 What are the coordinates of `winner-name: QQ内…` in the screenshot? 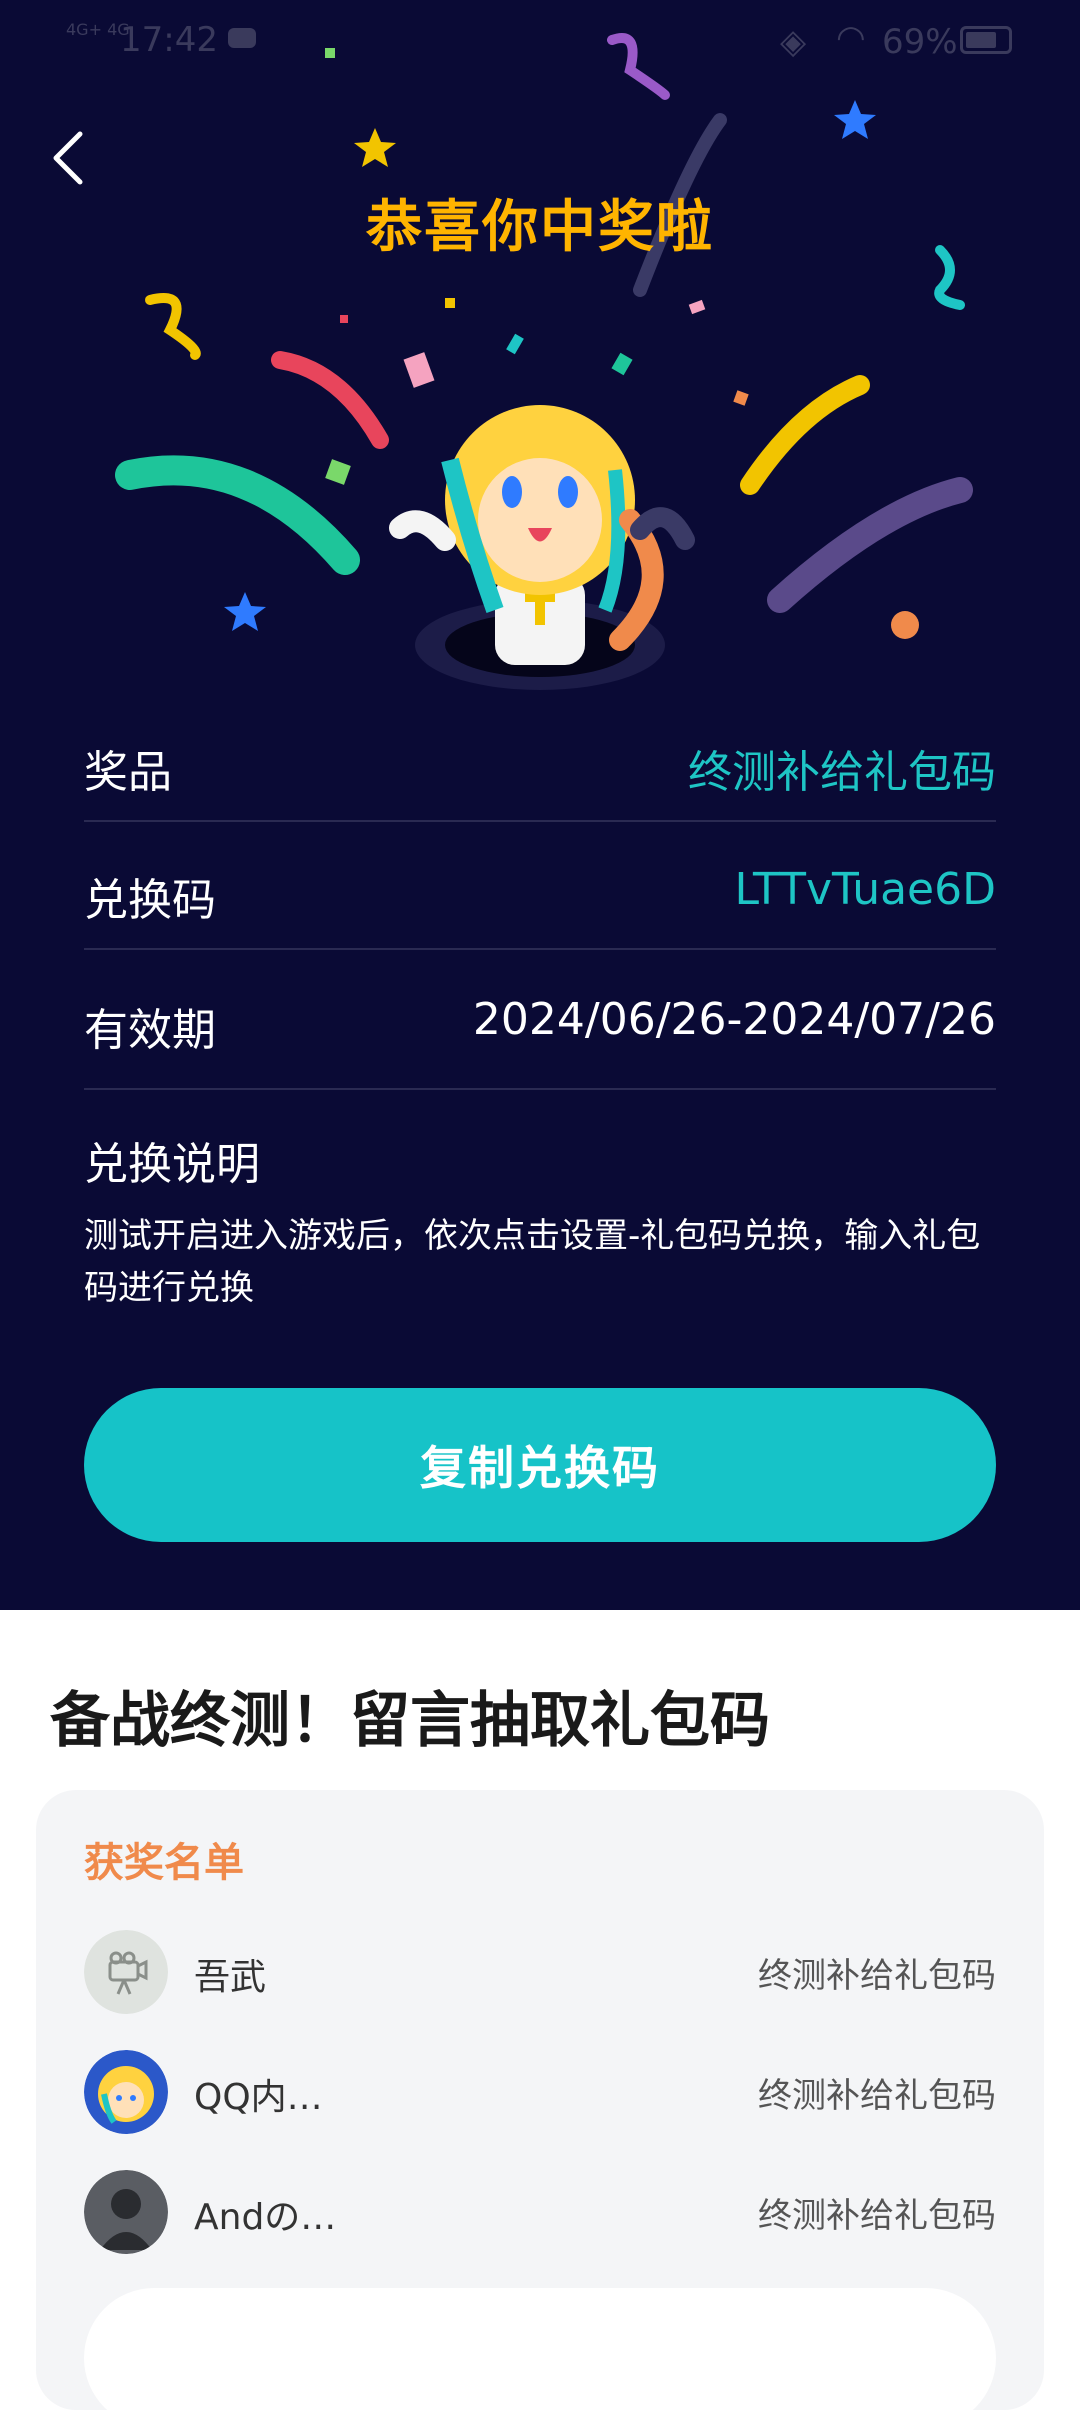 It's located at (258, 2097).